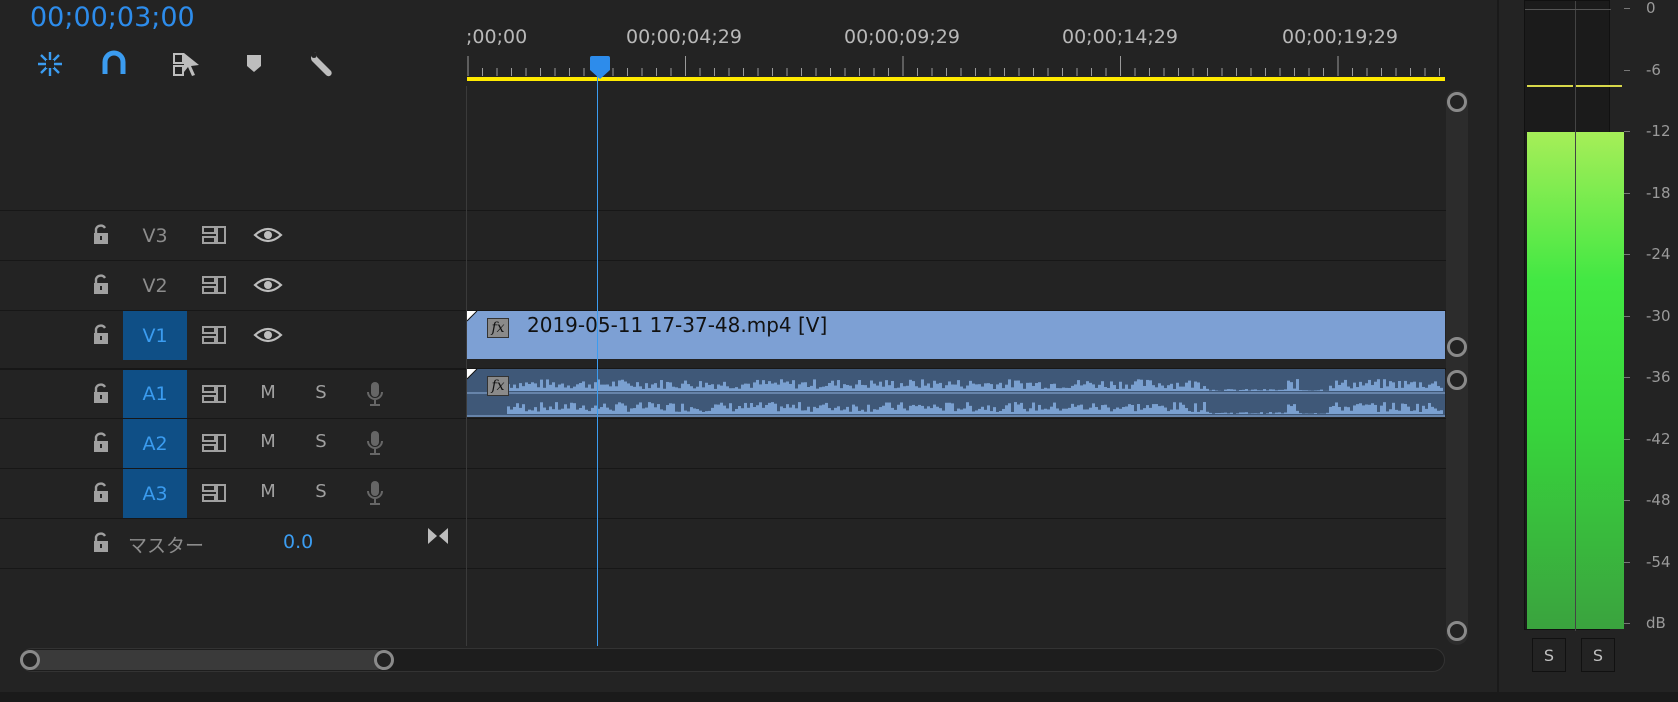 The height and width of the screenshot is (702, 1678). I want to click on vertical-scrollbar, so click(1457, 367).